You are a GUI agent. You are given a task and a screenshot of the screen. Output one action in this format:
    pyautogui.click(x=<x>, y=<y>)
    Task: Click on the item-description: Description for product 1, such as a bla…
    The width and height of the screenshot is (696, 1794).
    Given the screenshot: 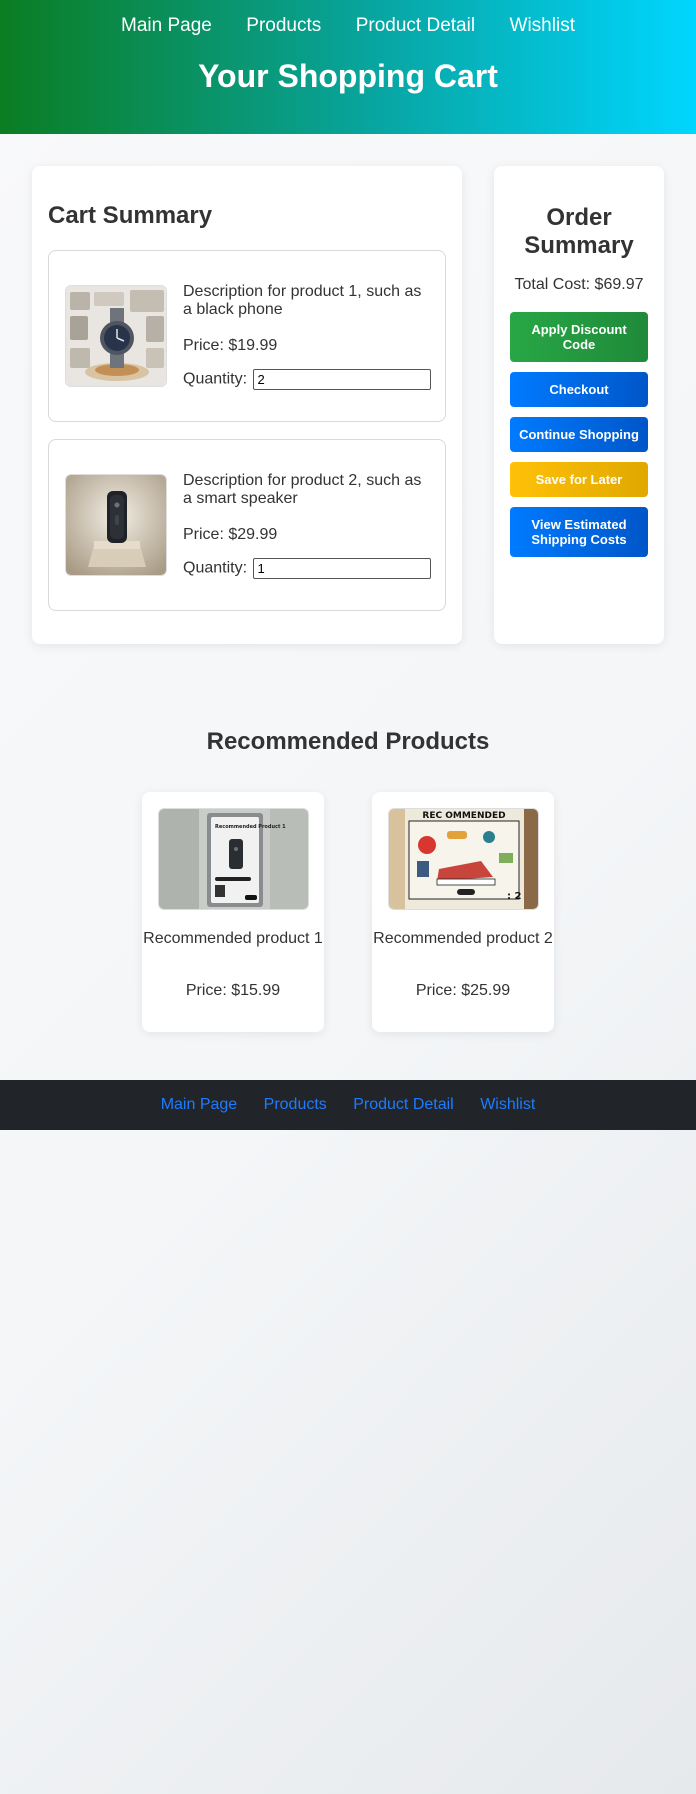 What is the action you would take?
    pyautogui.click(x=302, y=300)
    